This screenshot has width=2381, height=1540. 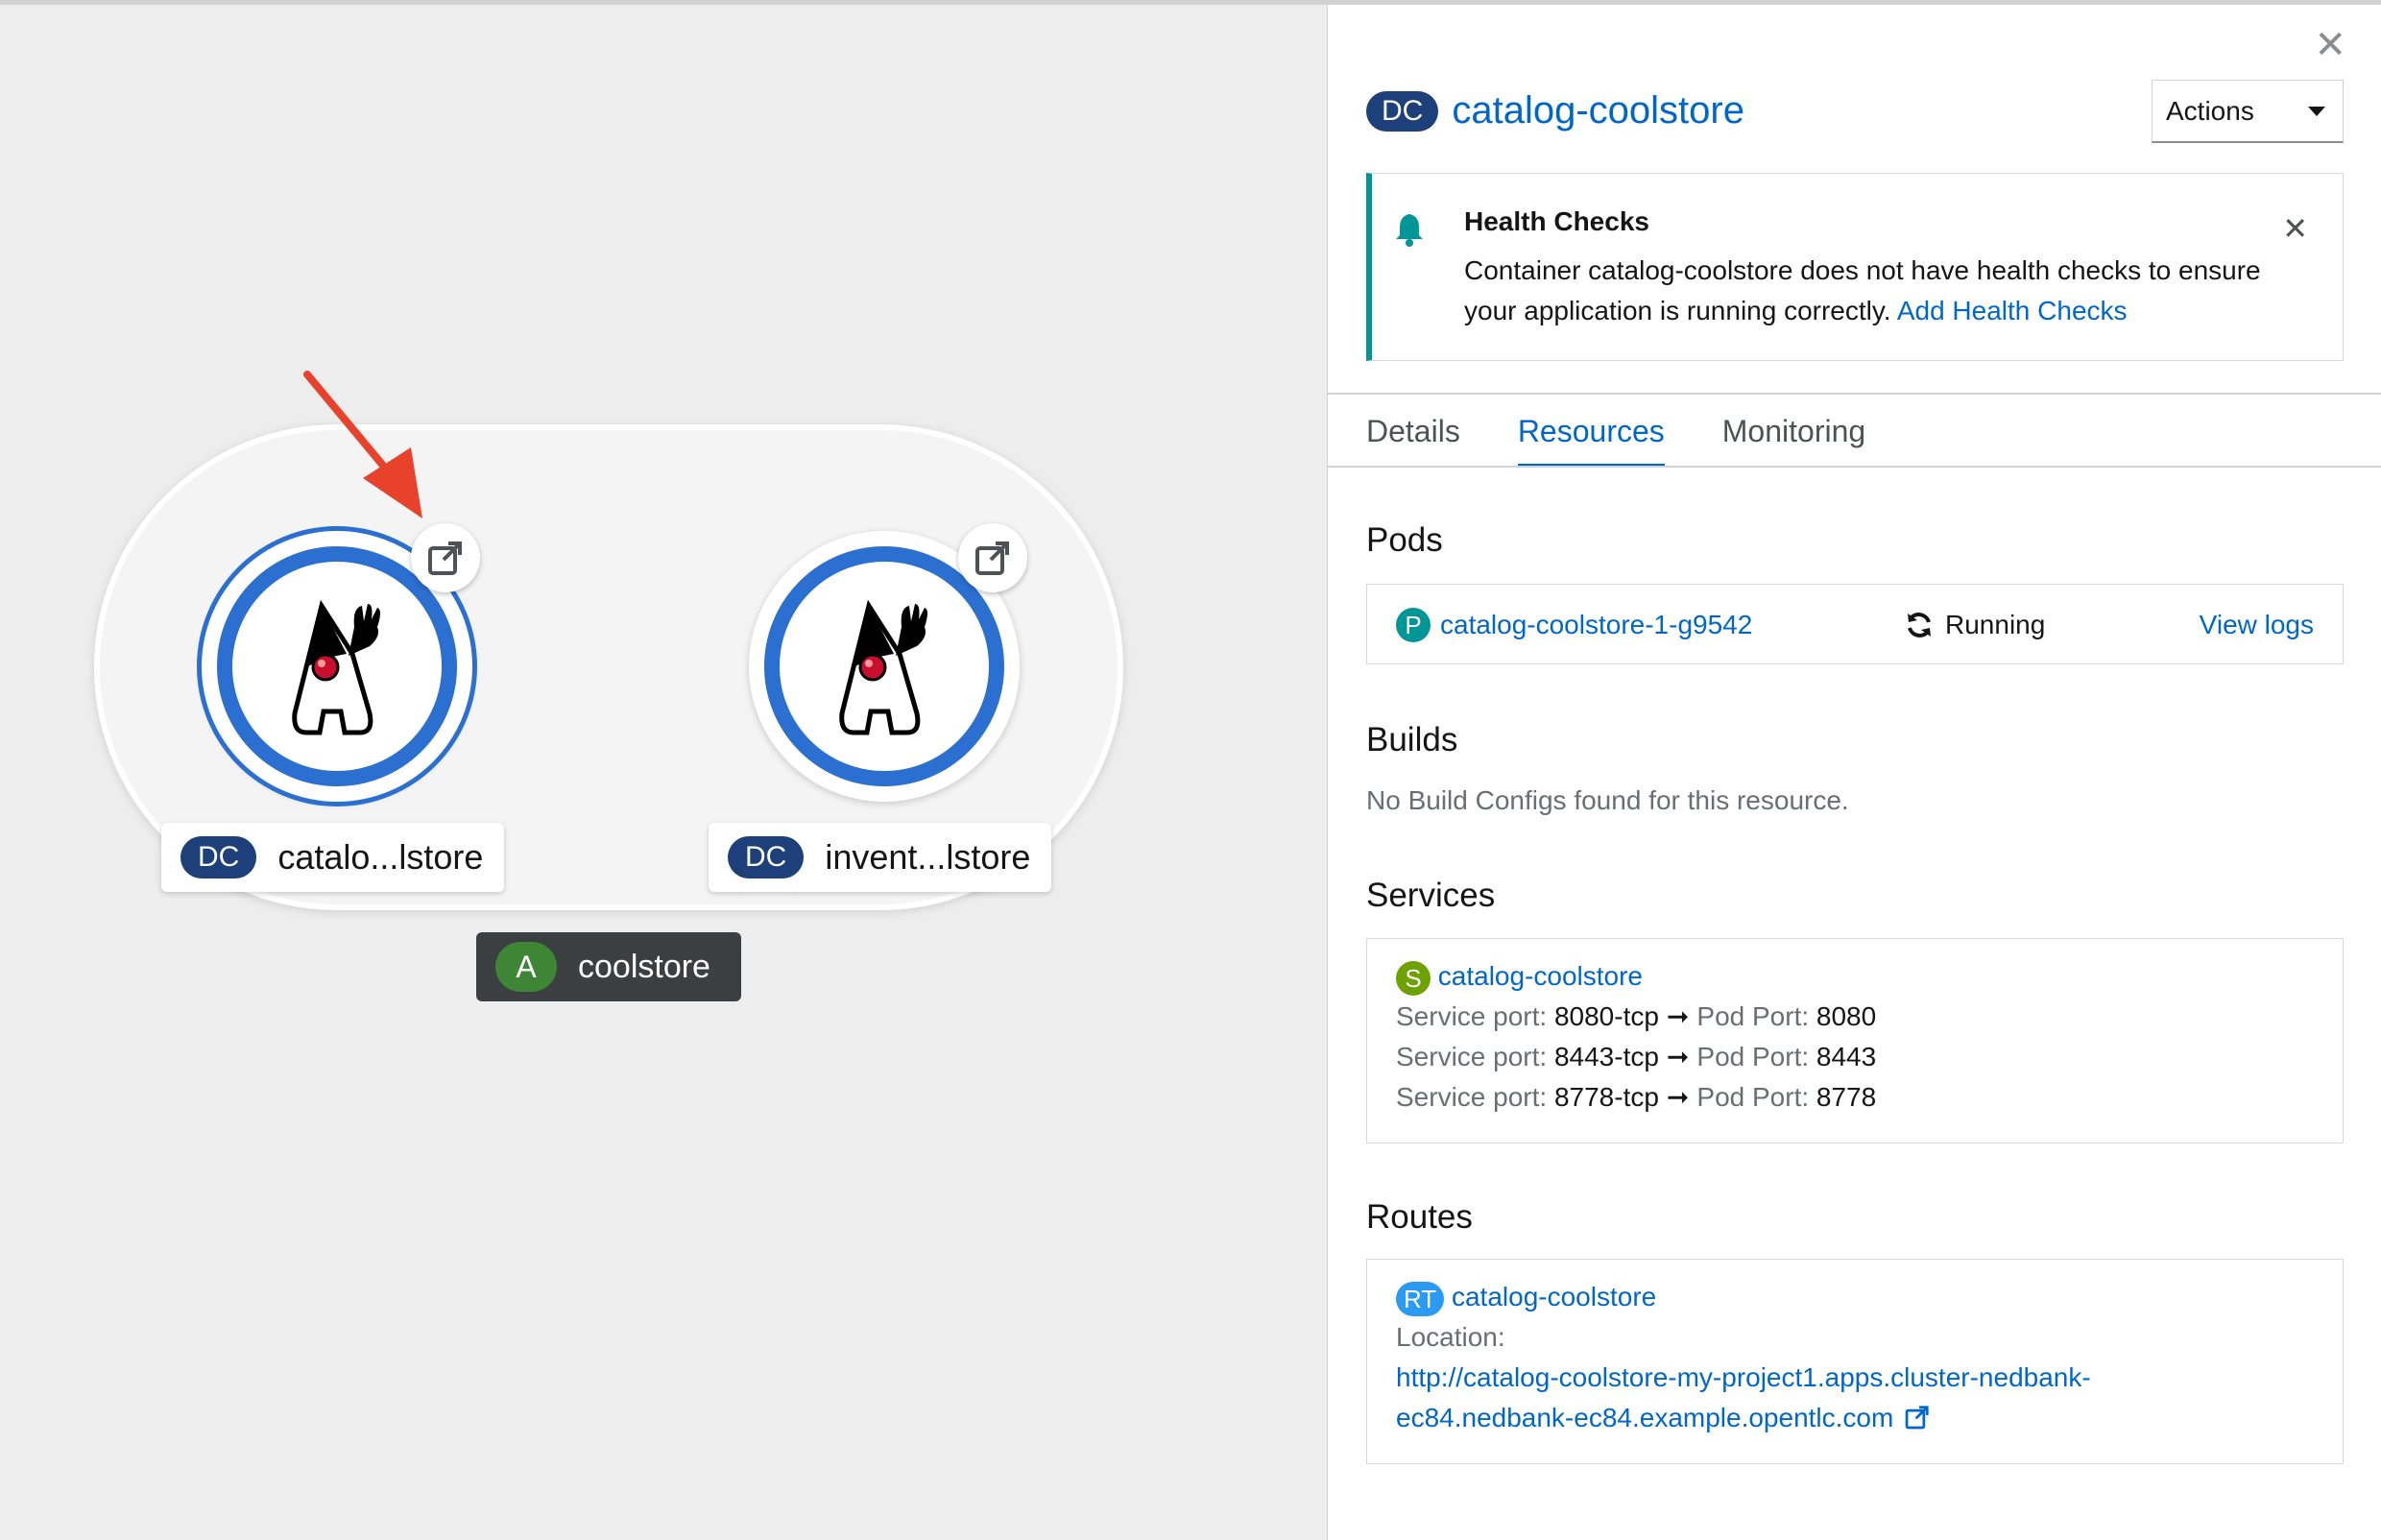 I want to click on route-location-label: Location:, so click(x=1450, y=1337).